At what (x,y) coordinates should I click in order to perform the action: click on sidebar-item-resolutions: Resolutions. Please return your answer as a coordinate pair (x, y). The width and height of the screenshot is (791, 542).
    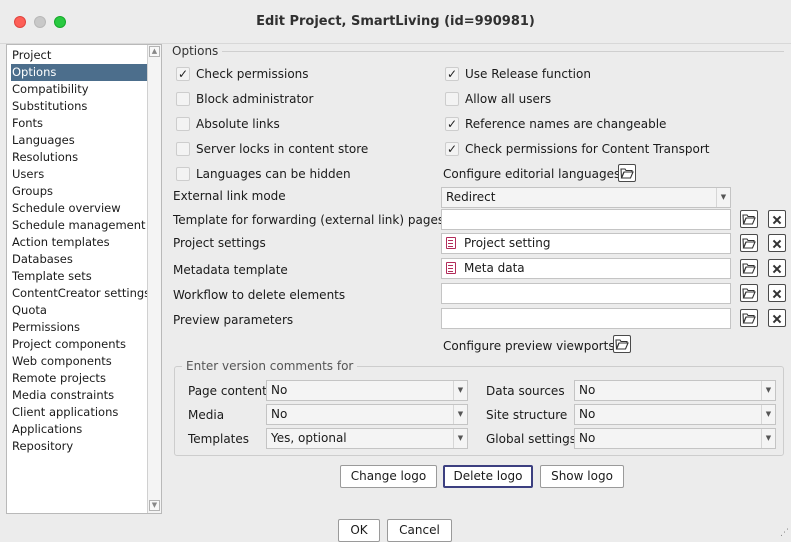
    Looking at the image, I should click on (79, 157).